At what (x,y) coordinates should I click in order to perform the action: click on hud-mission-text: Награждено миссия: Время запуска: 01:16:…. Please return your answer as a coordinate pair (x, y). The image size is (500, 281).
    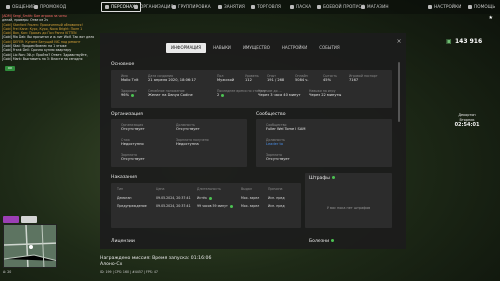
    Looking at the image, I should click on (156, 261).